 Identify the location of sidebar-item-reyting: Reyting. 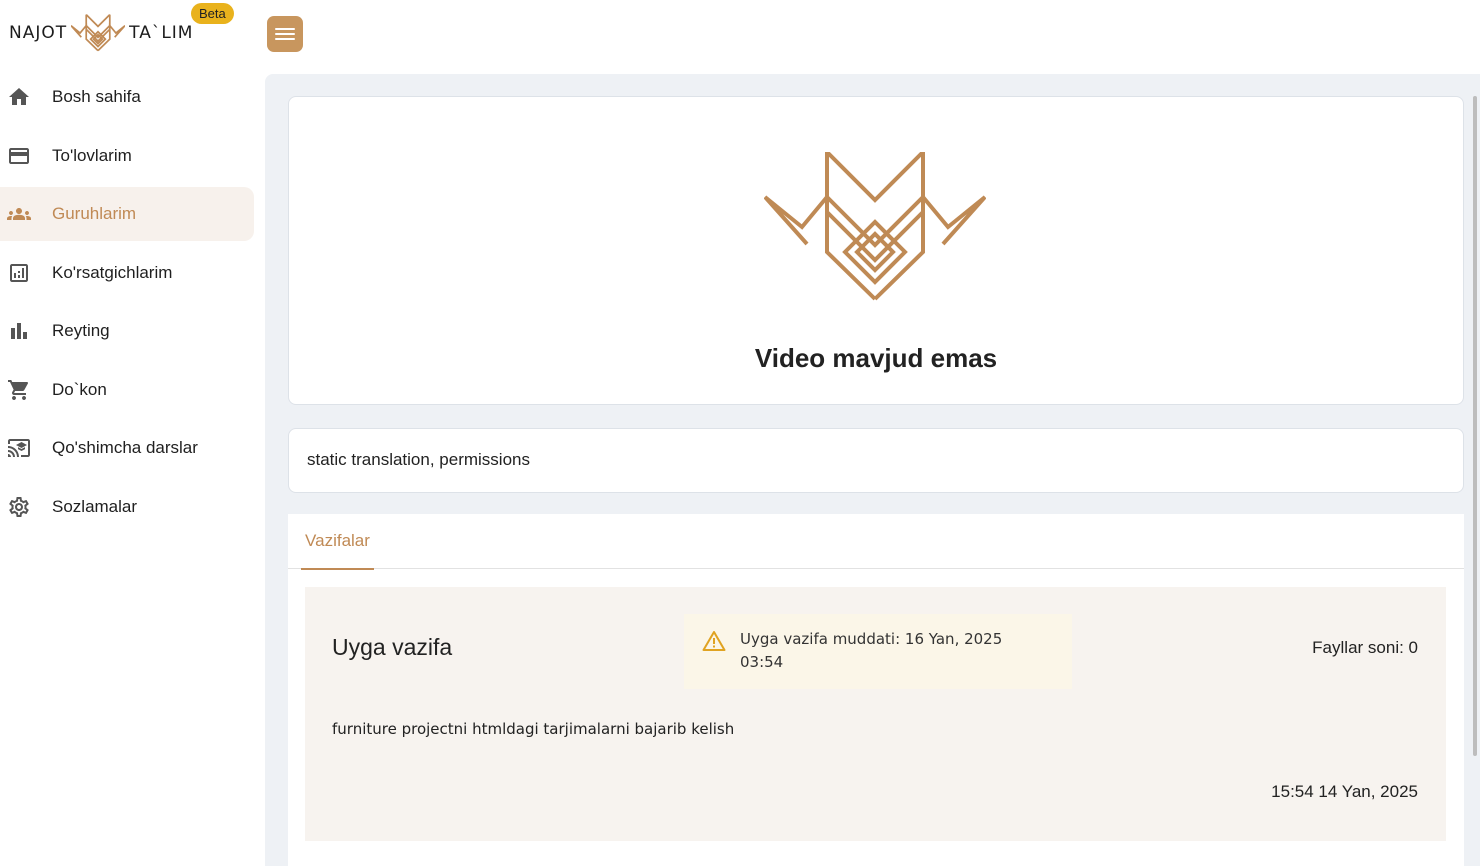
(127, 331).